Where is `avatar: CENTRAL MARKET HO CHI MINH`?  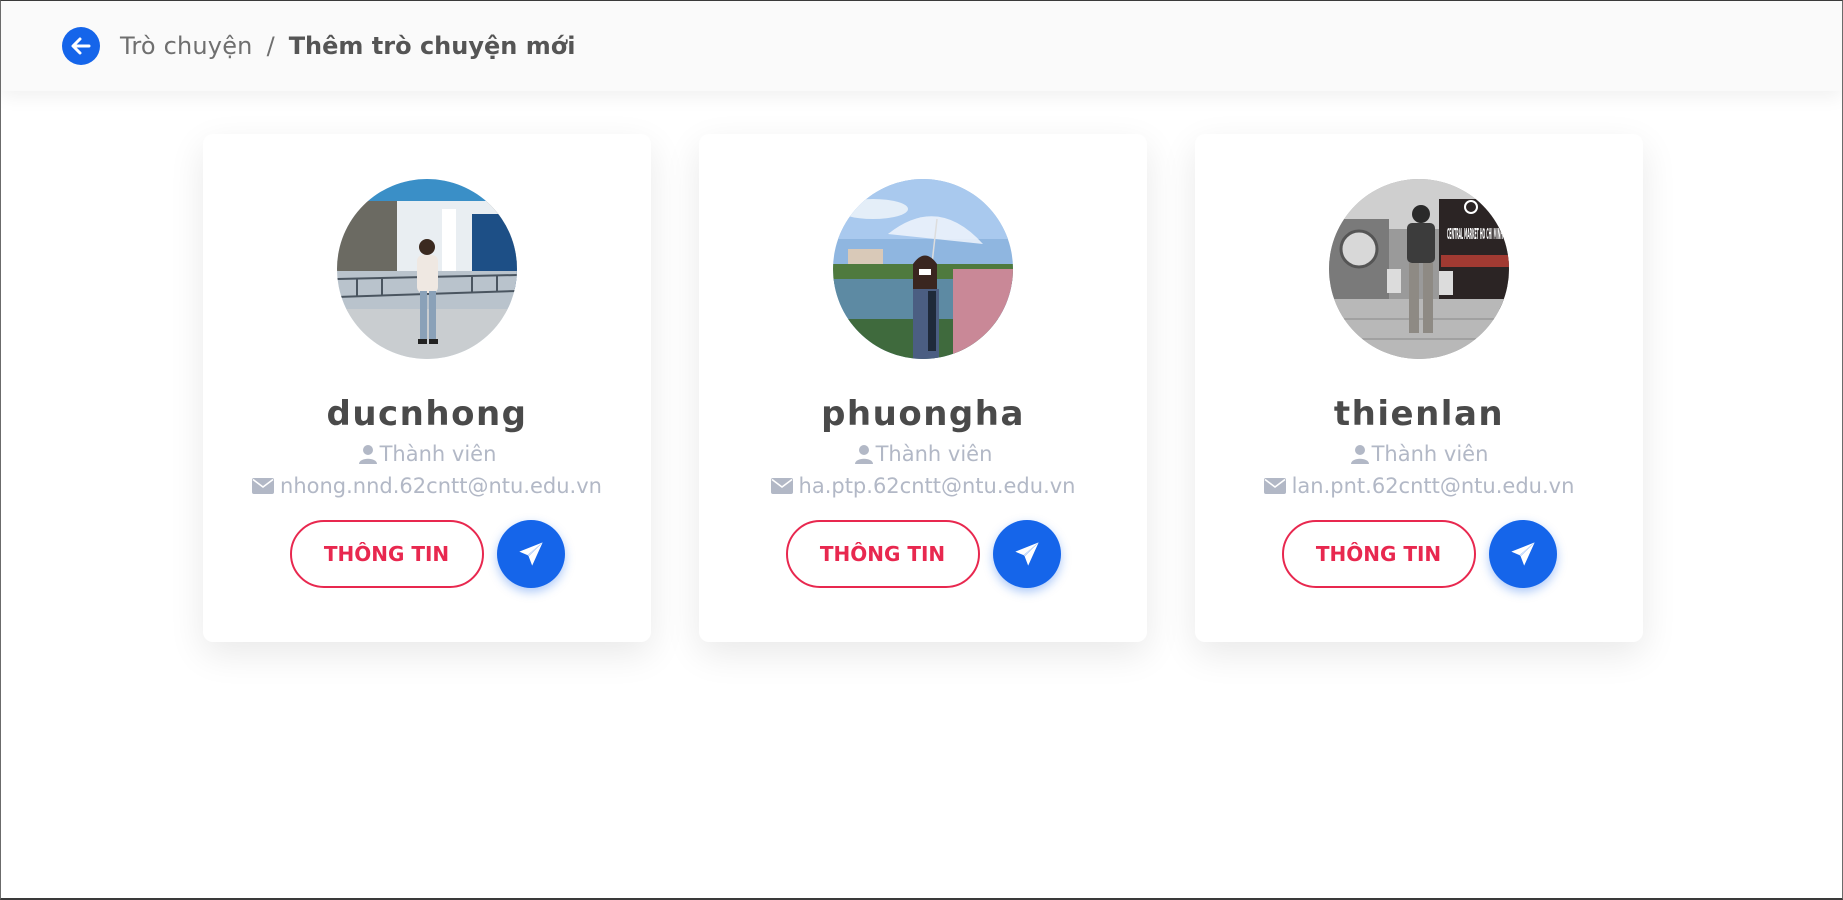 avatar: CENTRAL MARKET HO CHI MINH is located at coordinates (1419, 269).